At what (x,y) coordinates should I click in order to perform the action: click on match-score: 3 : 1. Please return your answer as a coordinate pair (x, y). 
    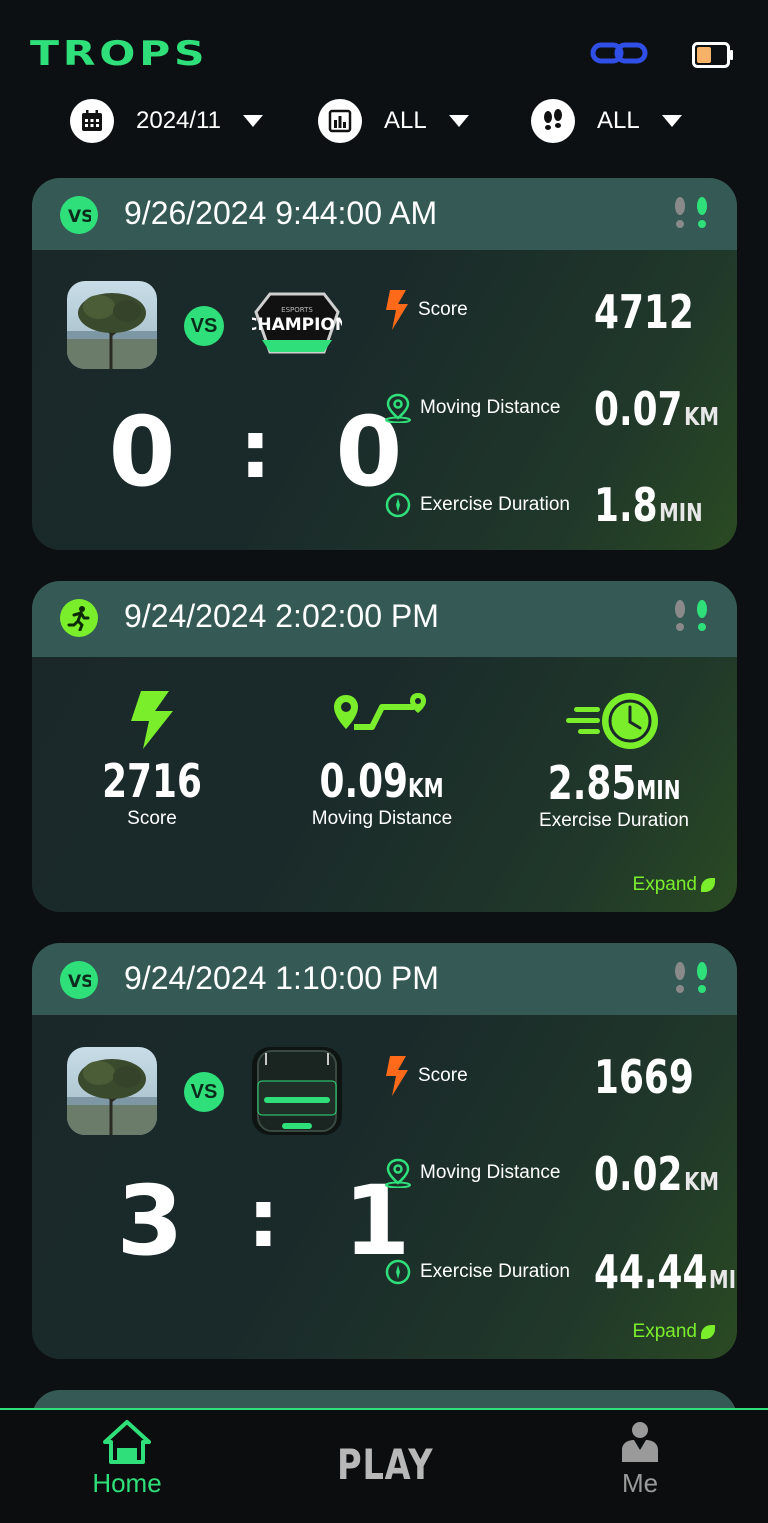
    Looking at the image, I should click on (263, 1221).